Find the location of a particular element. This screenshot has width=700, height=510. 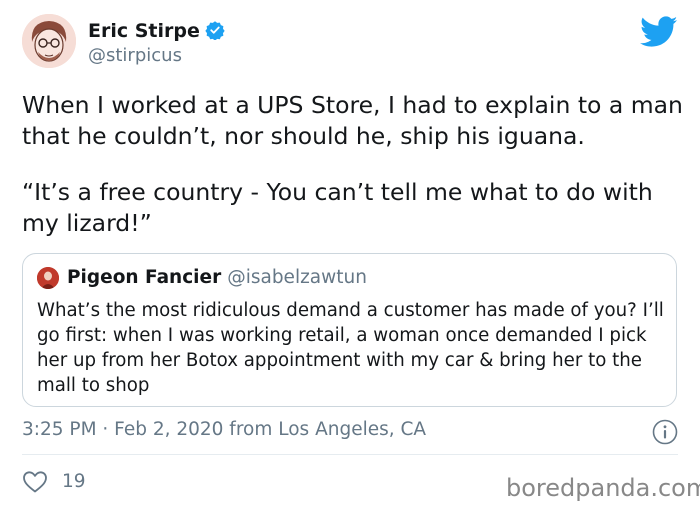

author-name: Eric Stirpe is located at coordinates (156, 31).